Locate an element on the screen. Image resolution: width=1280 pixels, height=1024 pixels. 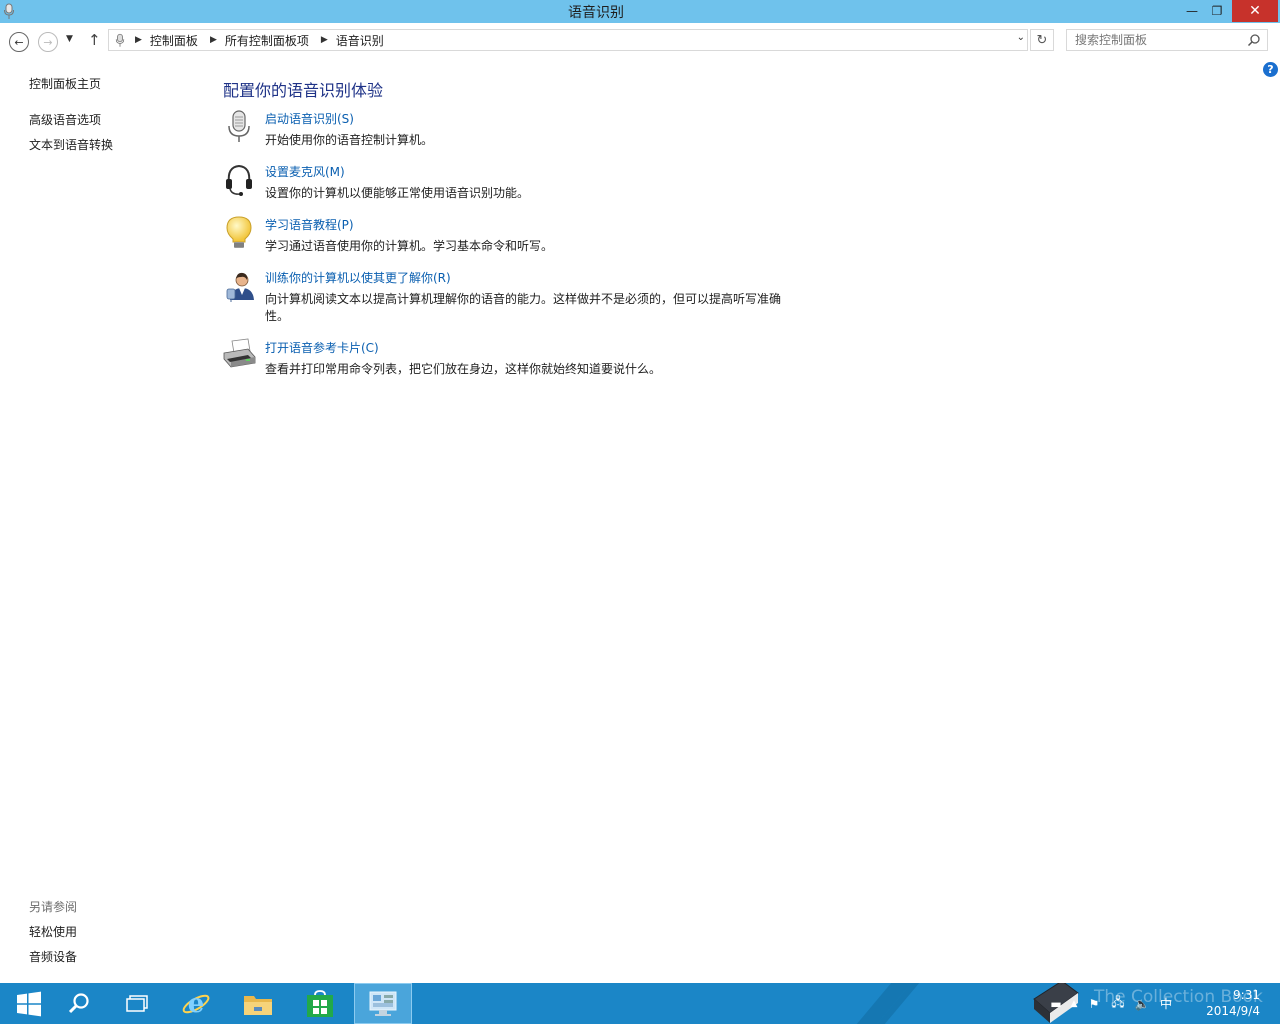
system-clock: 9:31 2014/9/4 is located at coordinates (1228, 1003).